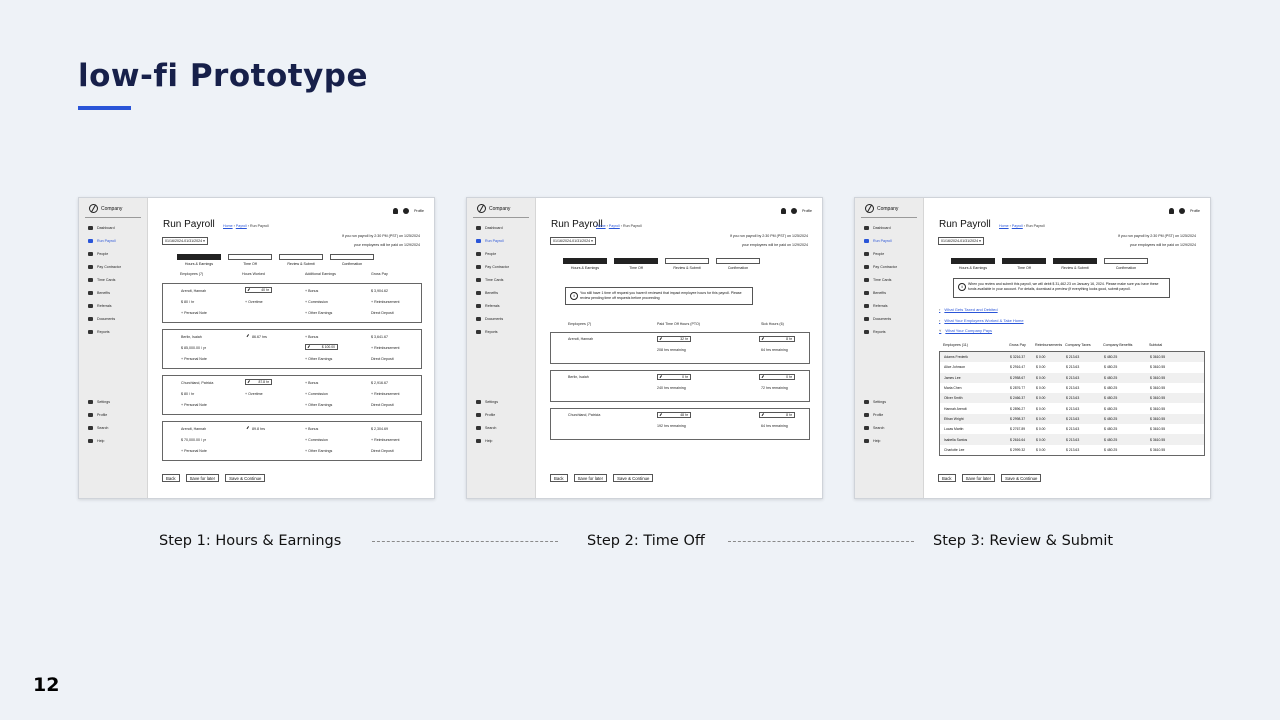 The image size is (1280, 720). I want to click on accordion-taxed-debited: › What Gets Taxed and Debited, so click(968, 309).